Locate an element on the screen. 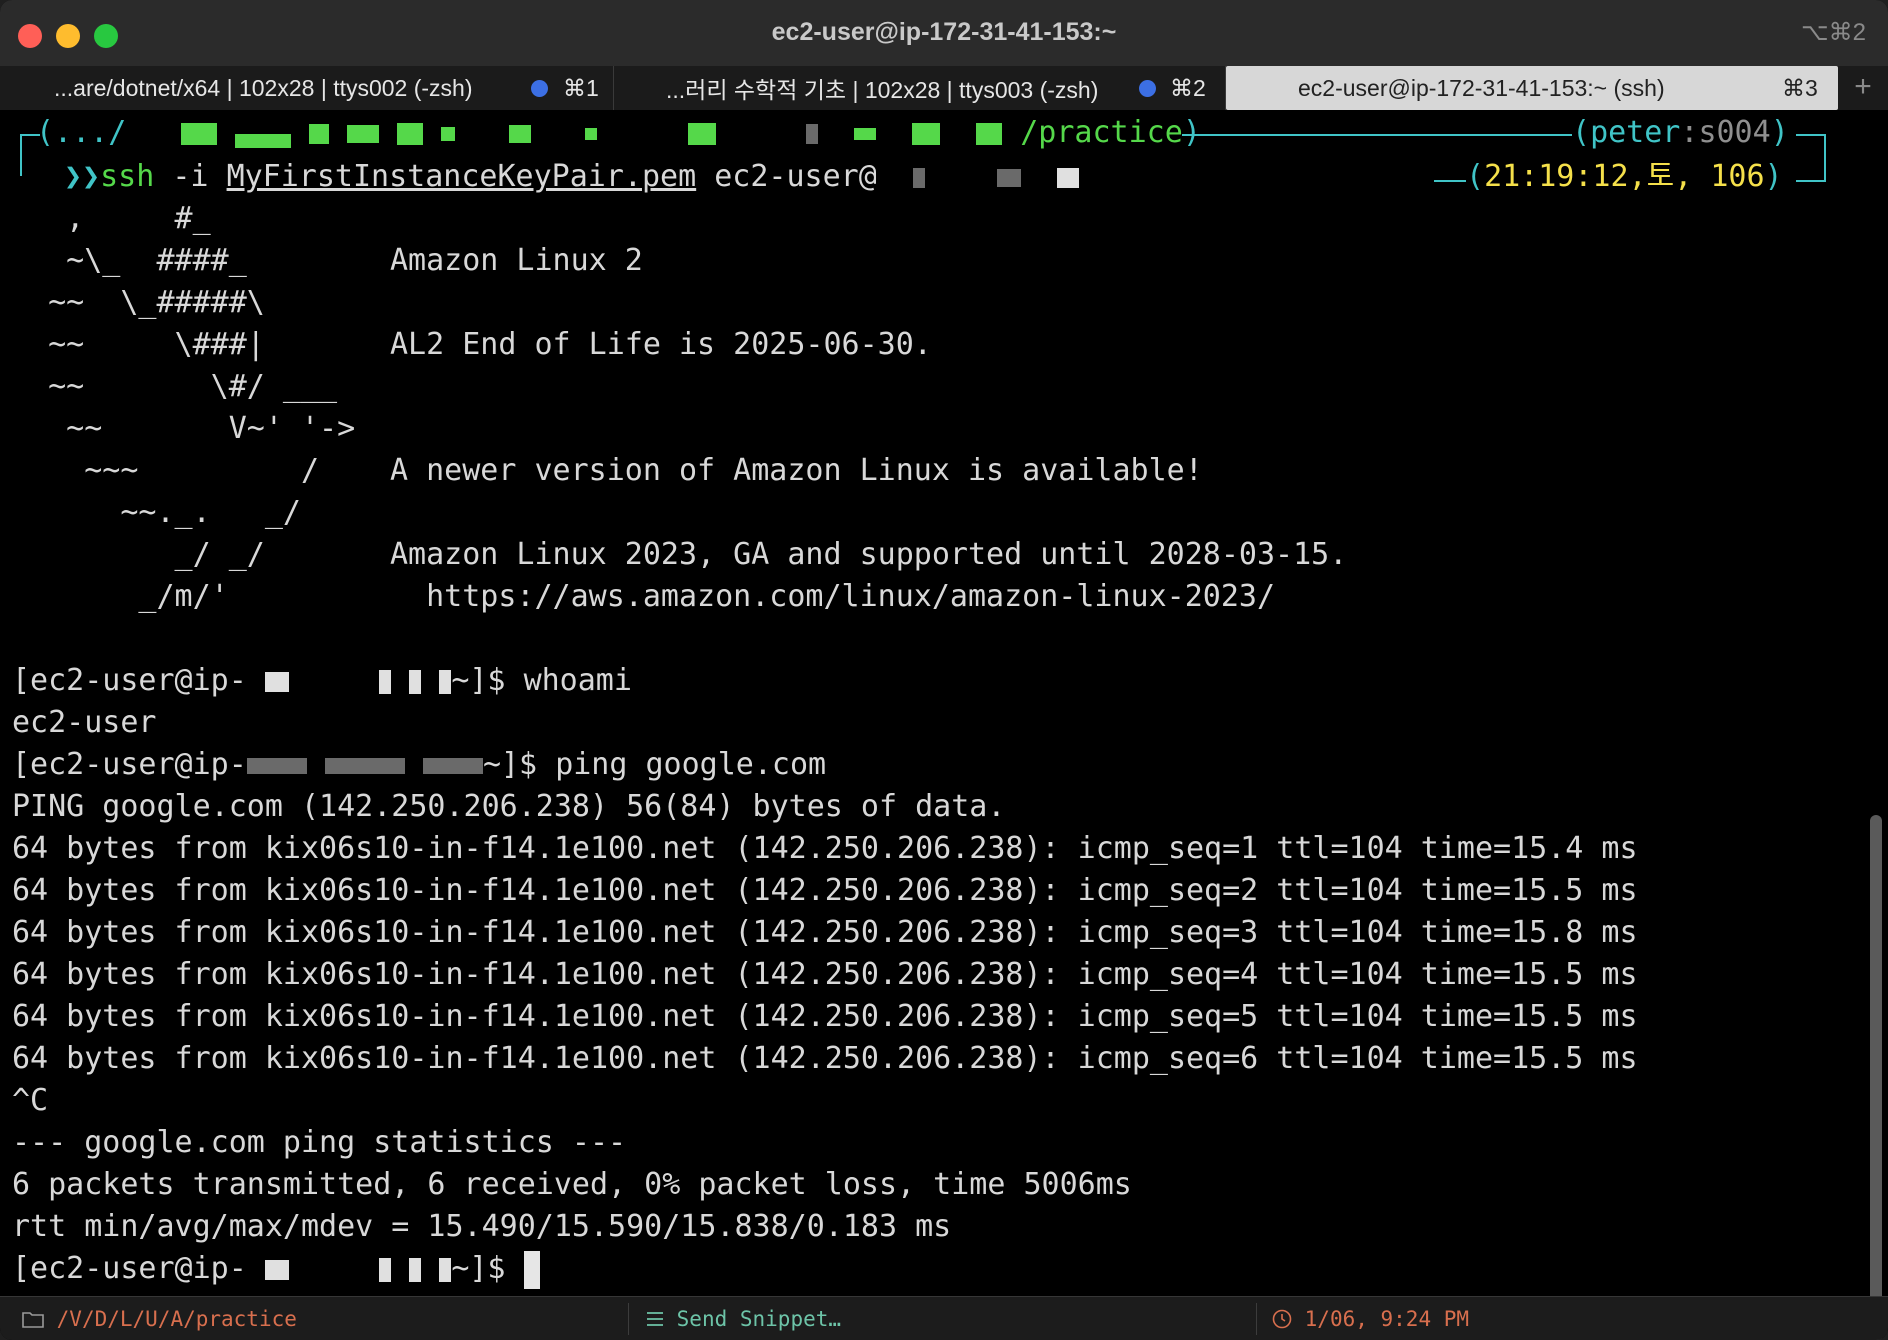 The height and width of the screenshot is (1340, 1888). command-output: ec2-user is located at coordinates (84, 722).